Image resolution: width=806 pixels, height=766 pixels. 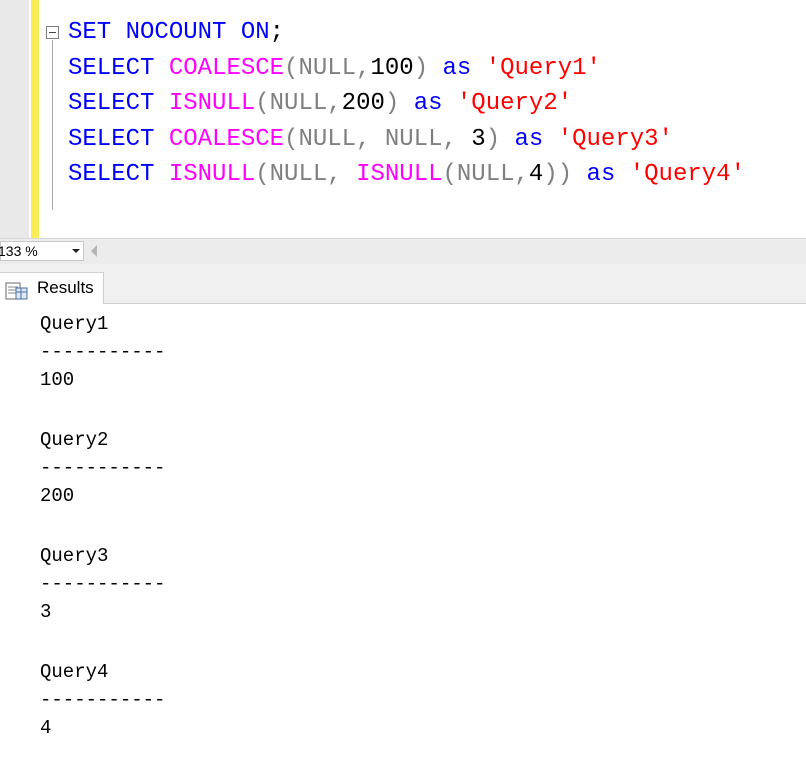 What do you see at coordinates (46, 612) in the screenshot?
I see `result-value: 3` at bounding box center [46, 612].